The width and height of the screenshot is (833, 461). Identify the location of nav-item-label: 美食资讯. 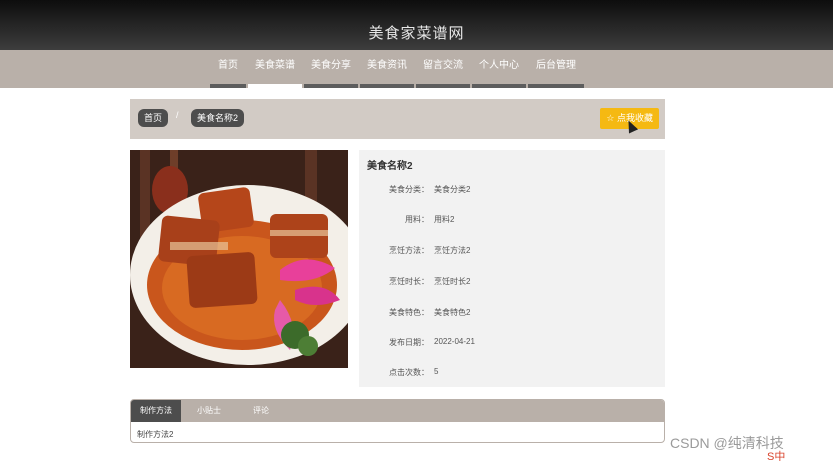
(387, 65).